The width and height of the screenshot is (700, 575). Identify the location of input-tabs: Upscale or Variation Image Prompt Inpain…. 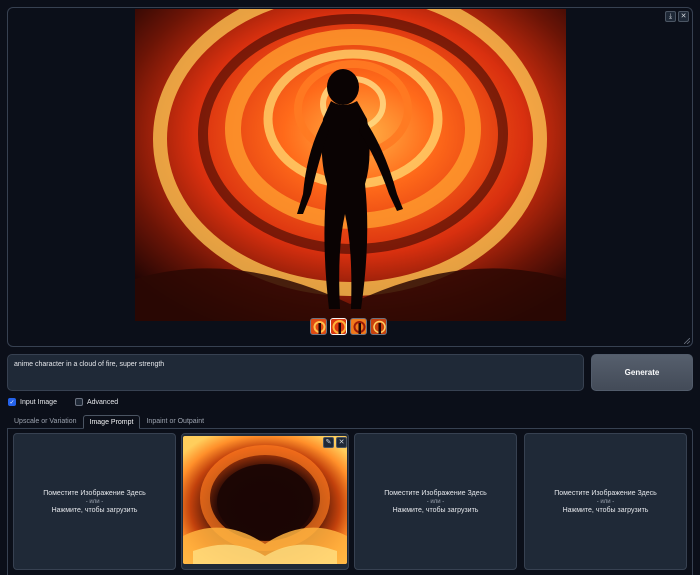
(109, 422).